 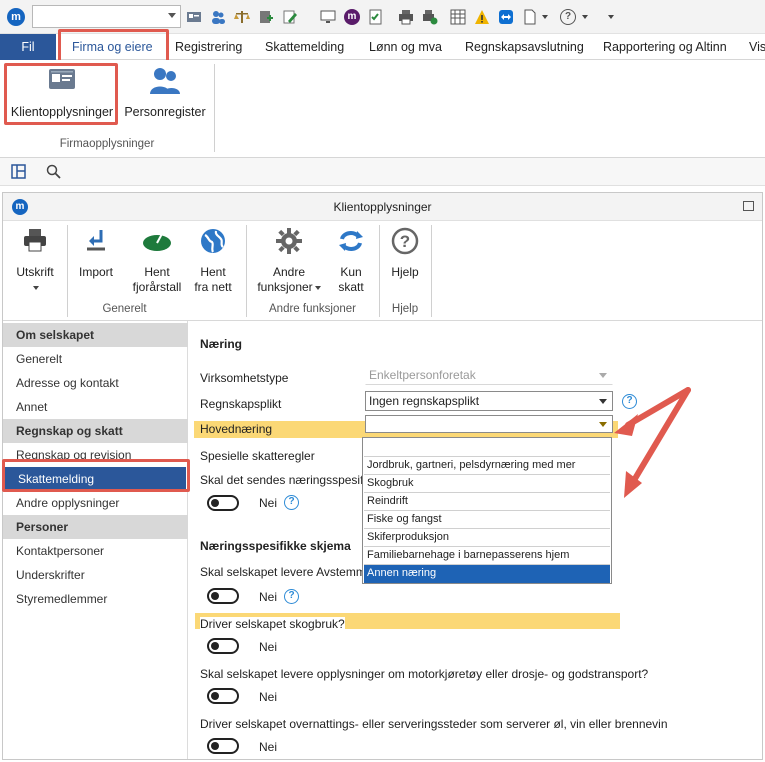 I want to click on skogbruk-toggle, so click(x=223, y=646).